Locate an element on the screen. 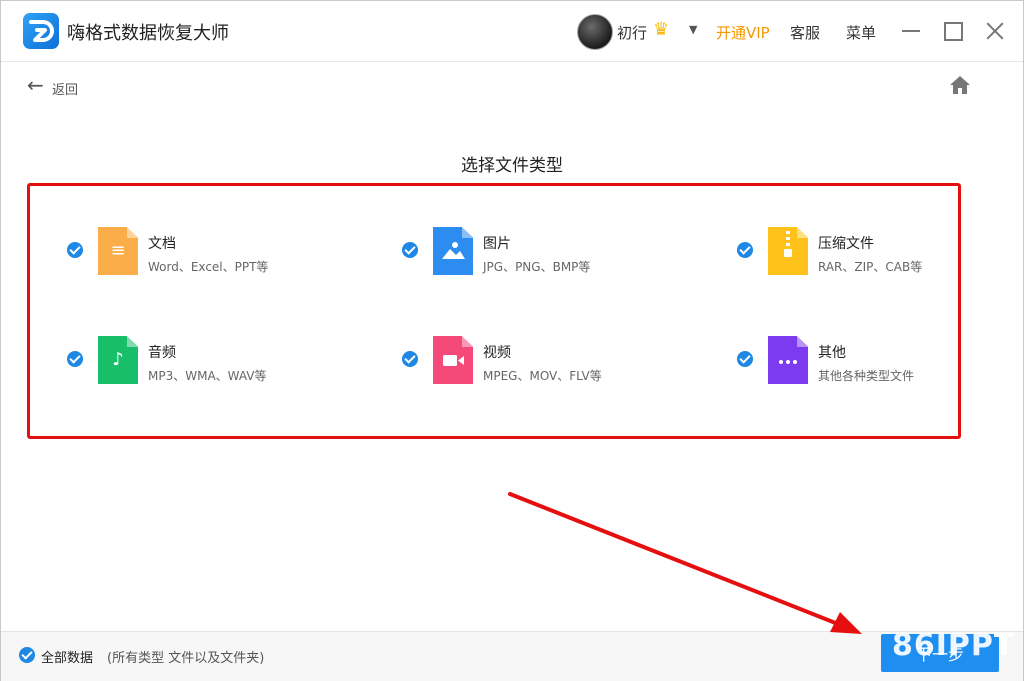  next-button: 下一步 is located at coordinates (940, 653).